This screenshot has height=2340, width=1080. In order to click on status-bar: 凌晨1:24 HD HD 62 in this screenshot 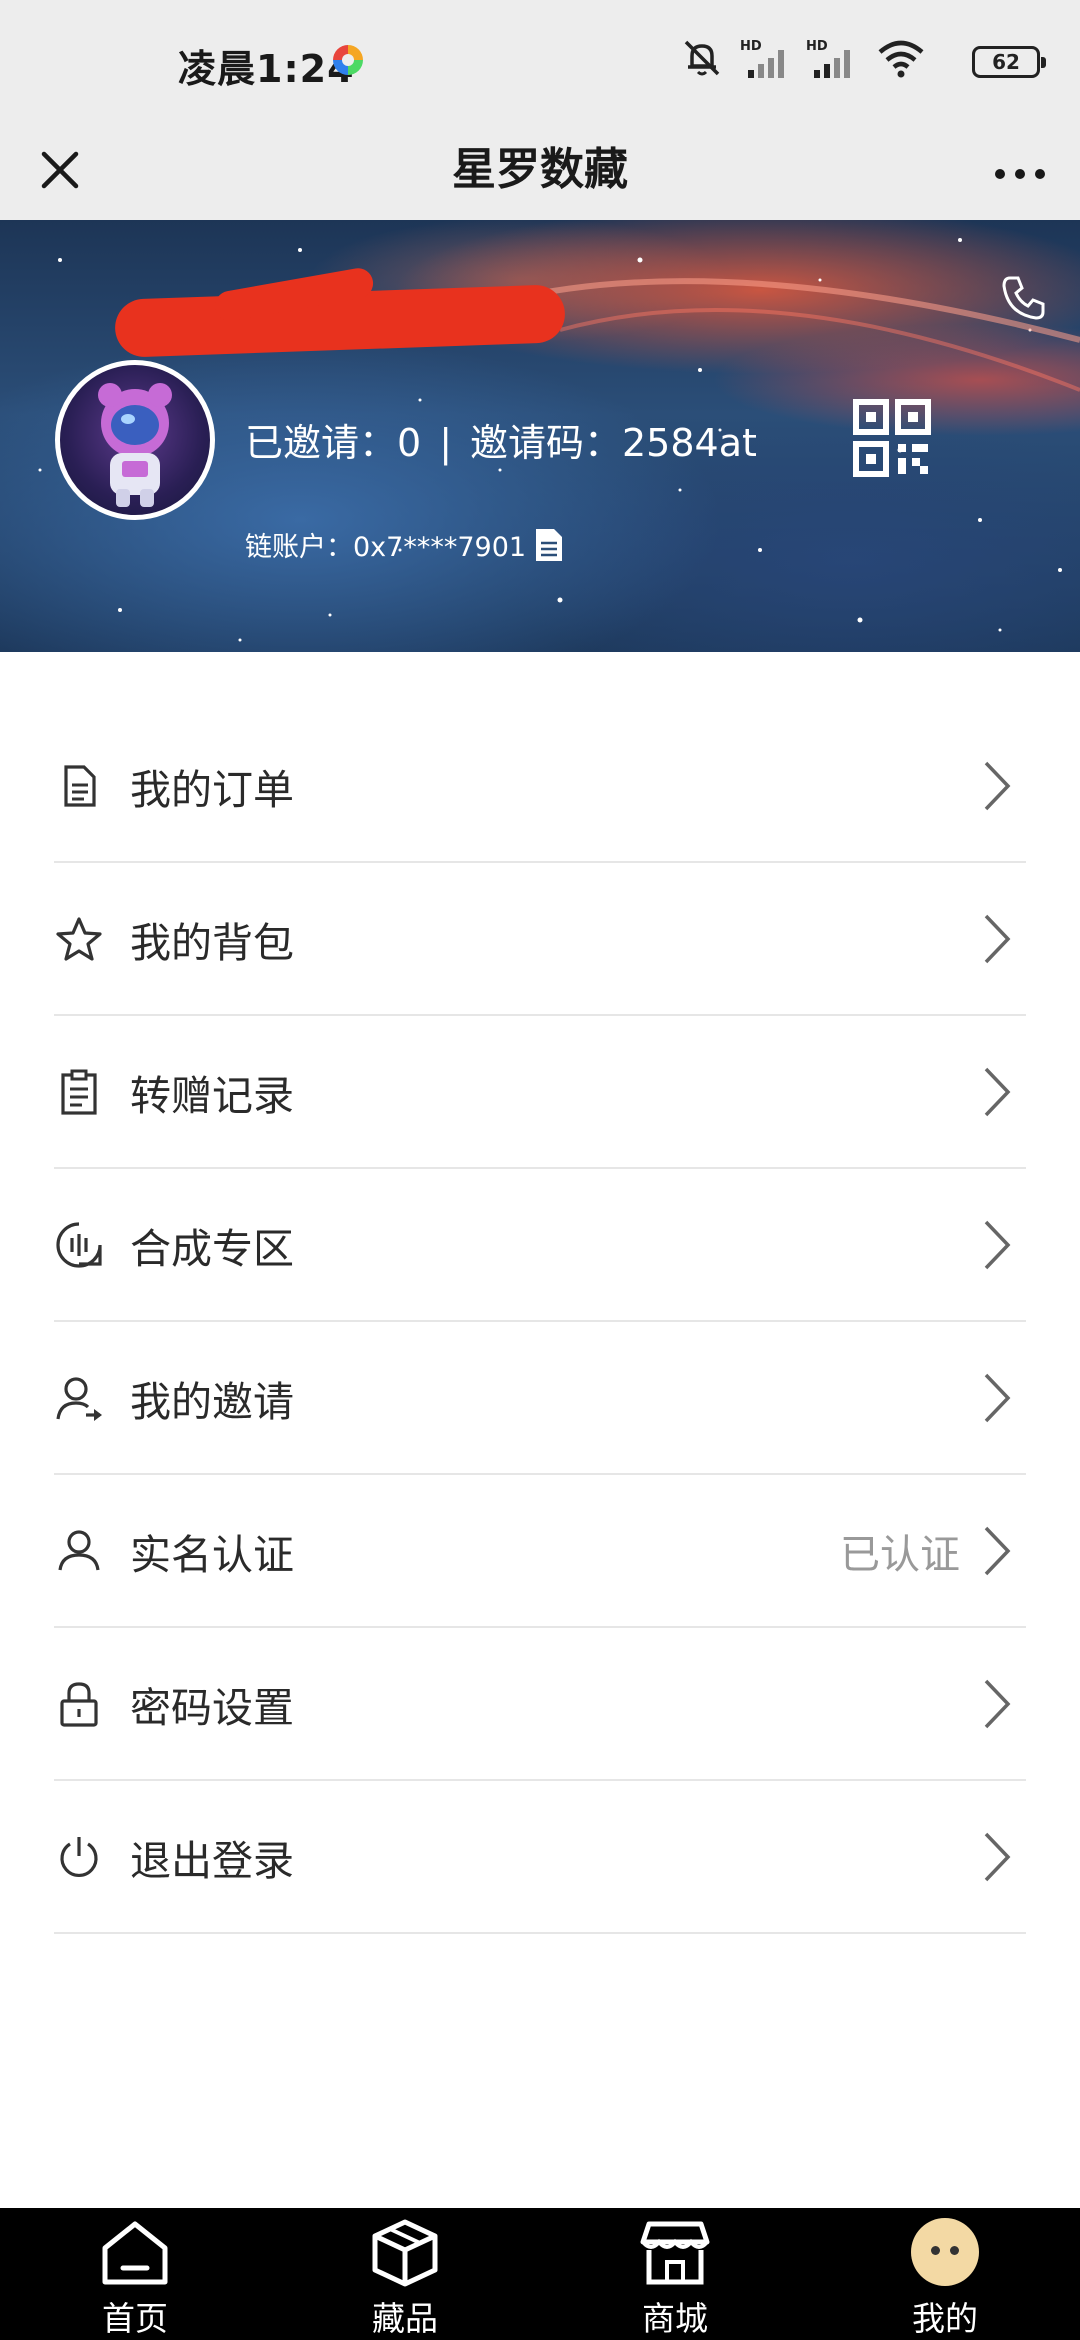, I will do `click(540, 60)`.